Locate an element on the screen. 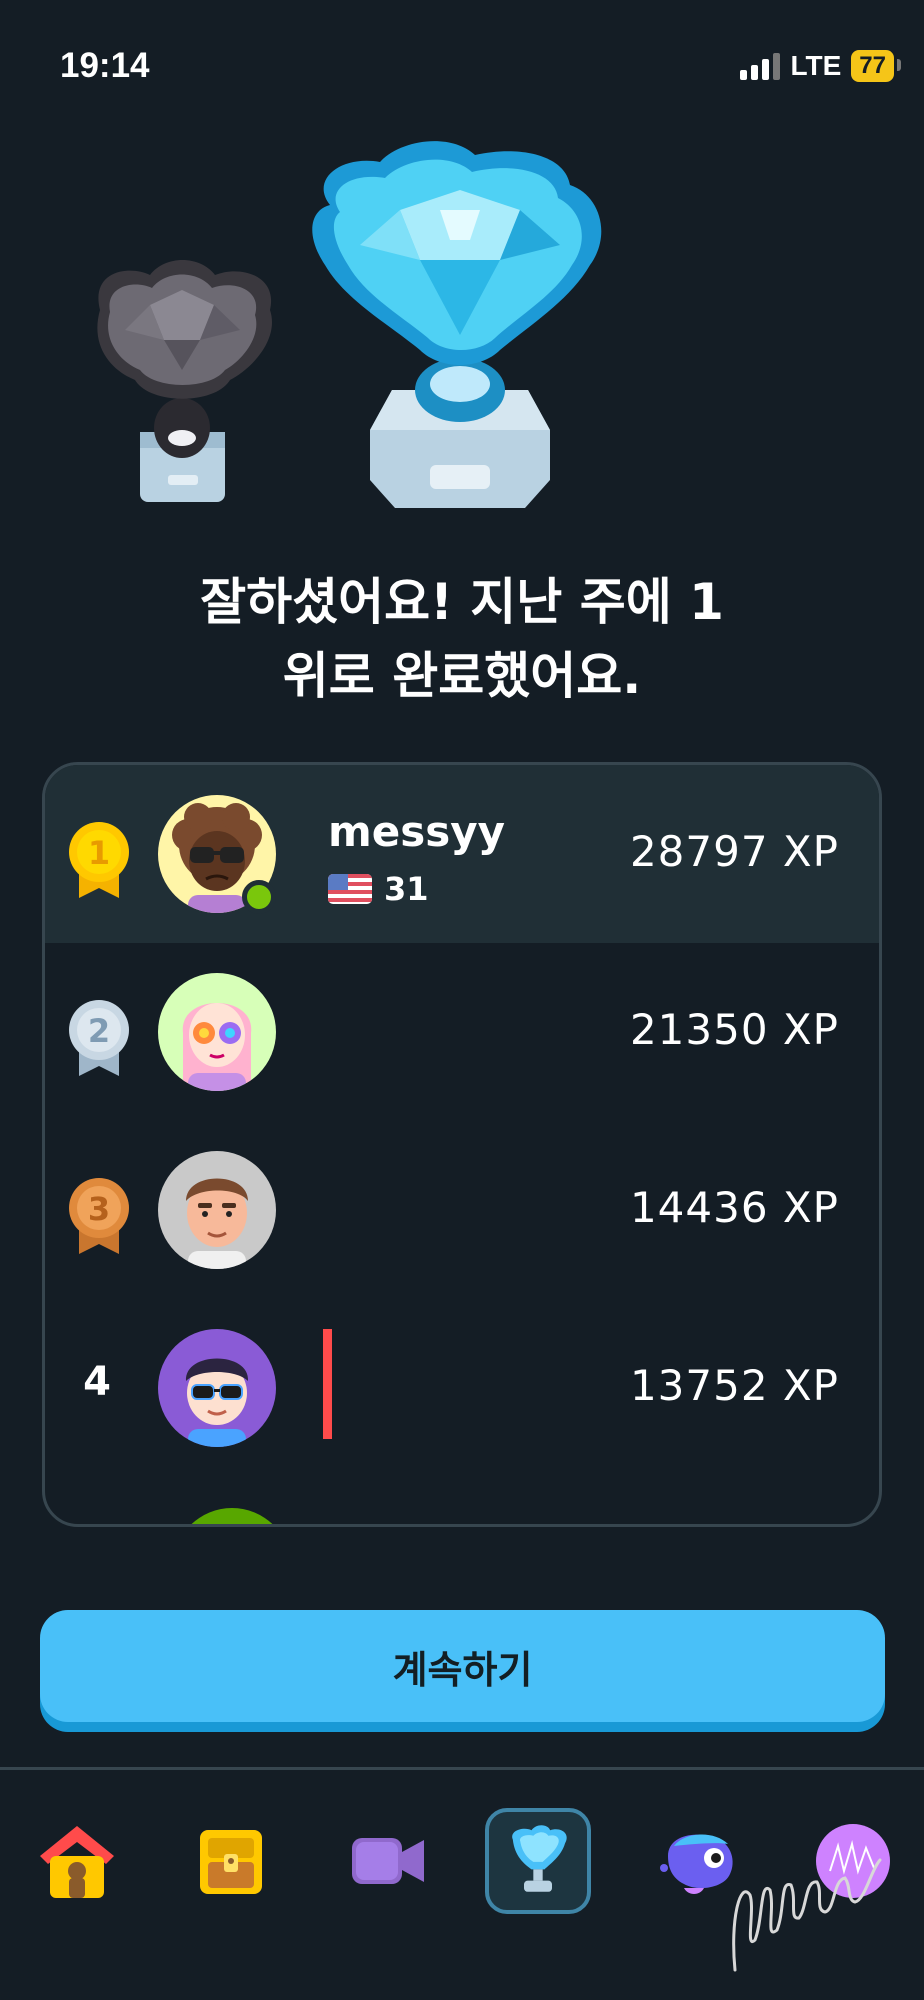 The width and height of the screenshot is (924, 2000). leaderboard-row: 3 14436 XP is located at coordinates (462, 1210).